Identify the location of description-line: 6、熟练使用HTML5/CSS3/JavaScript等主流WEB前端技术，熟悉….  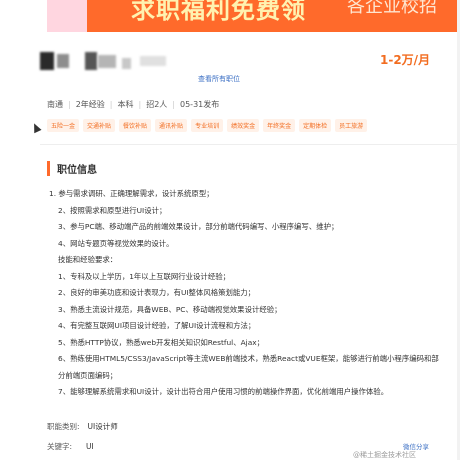
(248, 367).